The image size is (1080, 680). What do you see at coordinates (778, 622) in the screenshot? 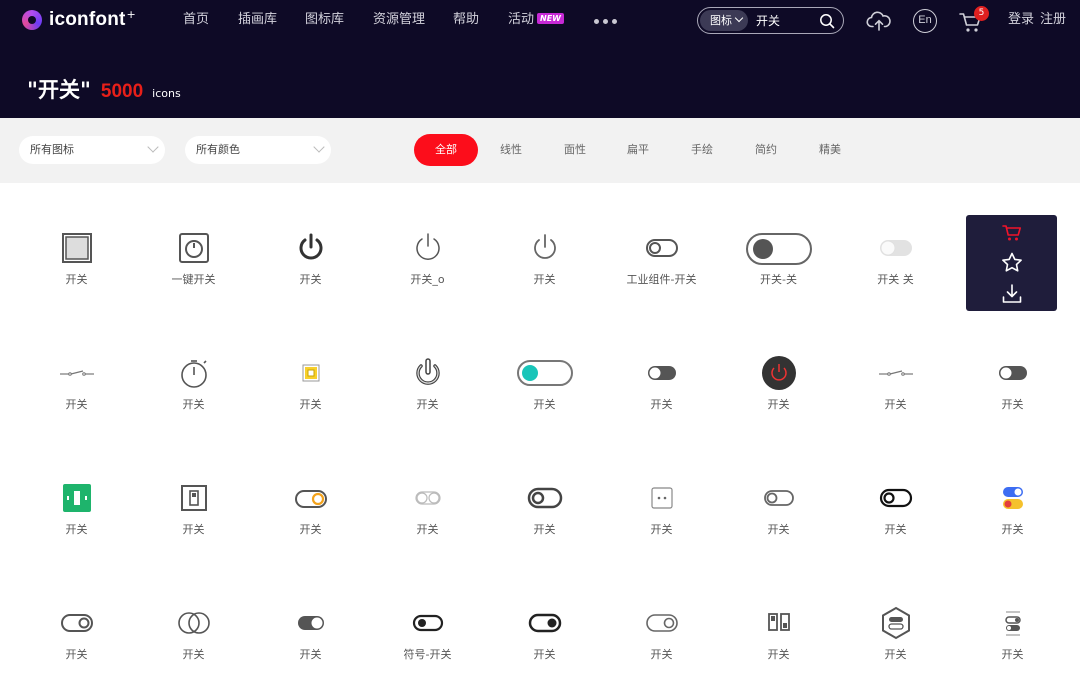
I see `double-rect-icon` at bounding box center [778, 622].